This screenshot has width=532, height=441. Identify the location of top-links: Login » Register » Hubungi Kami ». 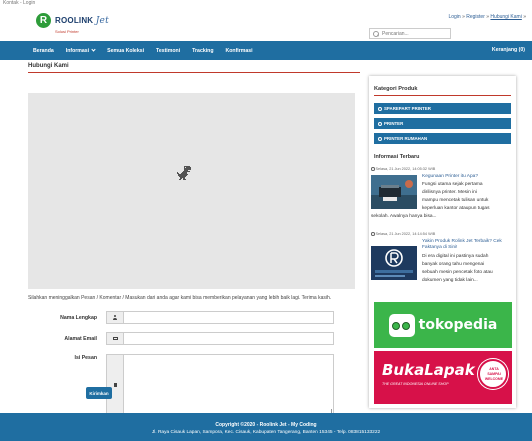
(487, 17).